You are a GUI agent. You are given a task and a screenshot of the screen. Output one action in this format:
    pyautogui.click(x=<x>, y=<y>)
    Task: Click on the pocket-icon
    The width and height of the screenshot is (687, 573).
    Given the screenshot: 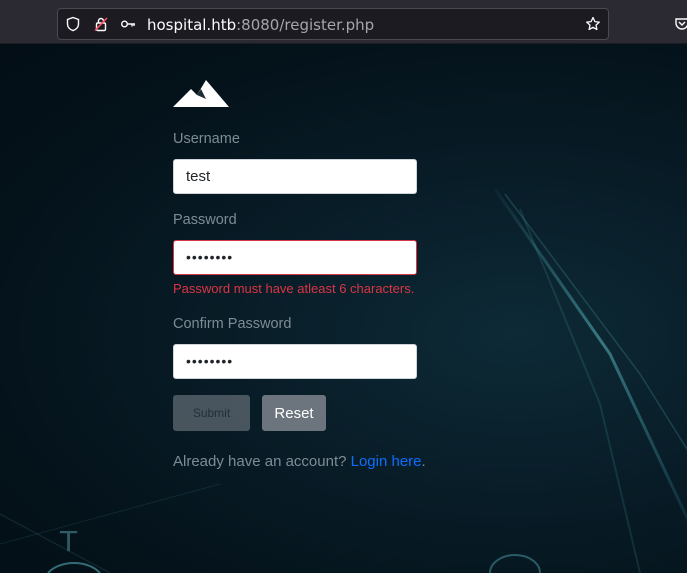 What is the action you would take?
    pyautogui.click(x=680, y=24)
    